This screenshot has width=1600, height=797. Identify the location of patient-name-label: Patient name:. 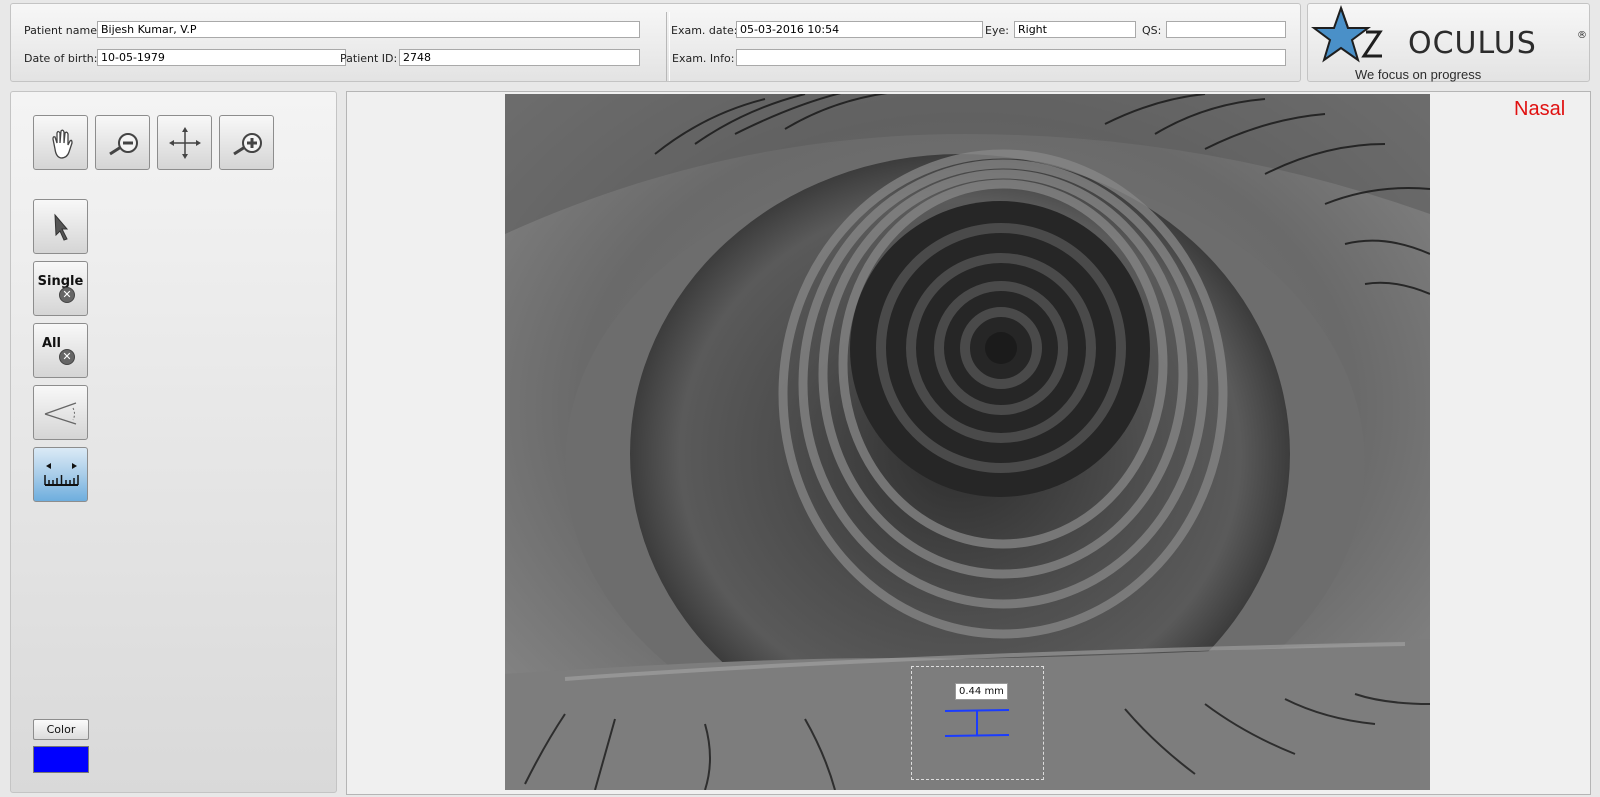
(62, 30).